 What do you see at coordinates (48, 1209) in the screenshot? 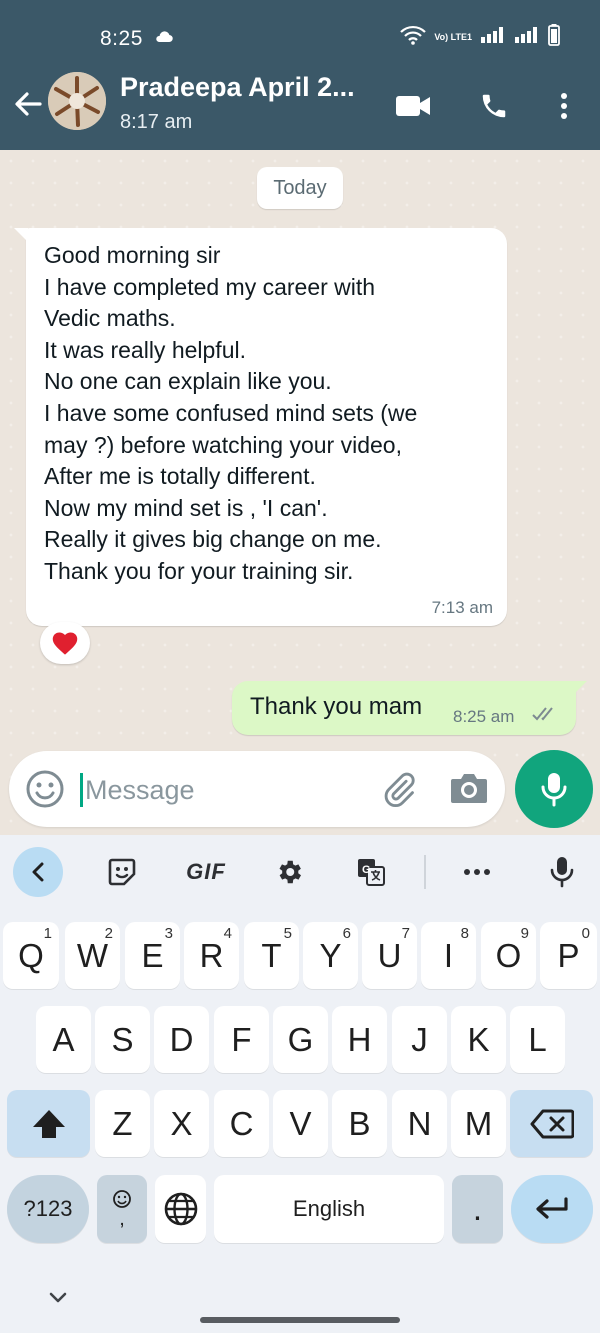
I see `symbols-key: ?123` at bounding box center [48, 1209].